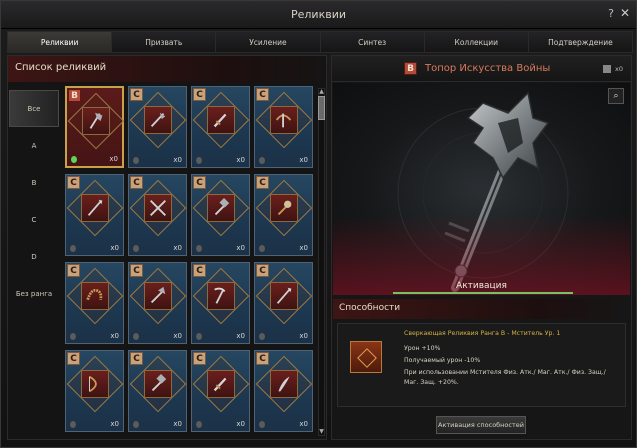 This screenshot has height=448, width=637. I want to click on title-bar: Реликвии ? ✕, so click(318, 15).